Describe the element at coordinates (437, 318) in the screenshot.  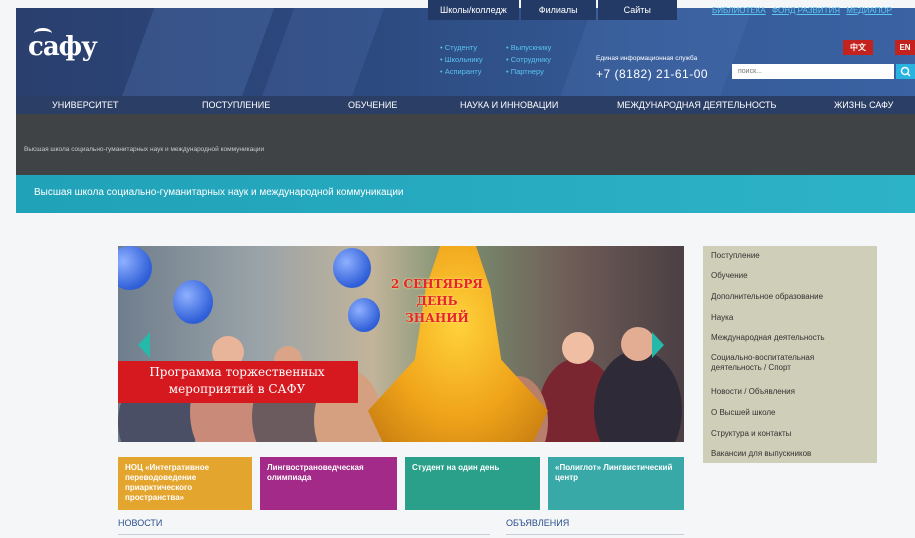
I see `bell-line-3: ЗНАНИЙ` at that location.